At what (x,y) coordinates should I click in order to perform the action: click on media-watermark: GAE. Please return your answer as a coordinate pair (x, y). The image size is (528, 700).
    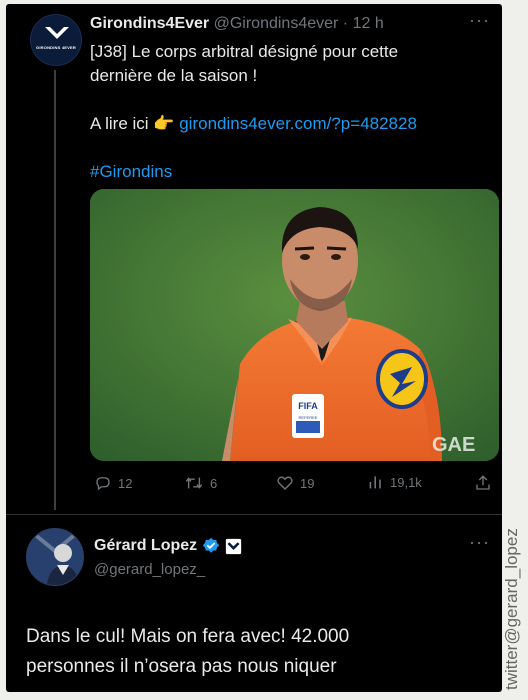
    Looking at the image, I should click on (453, 445).